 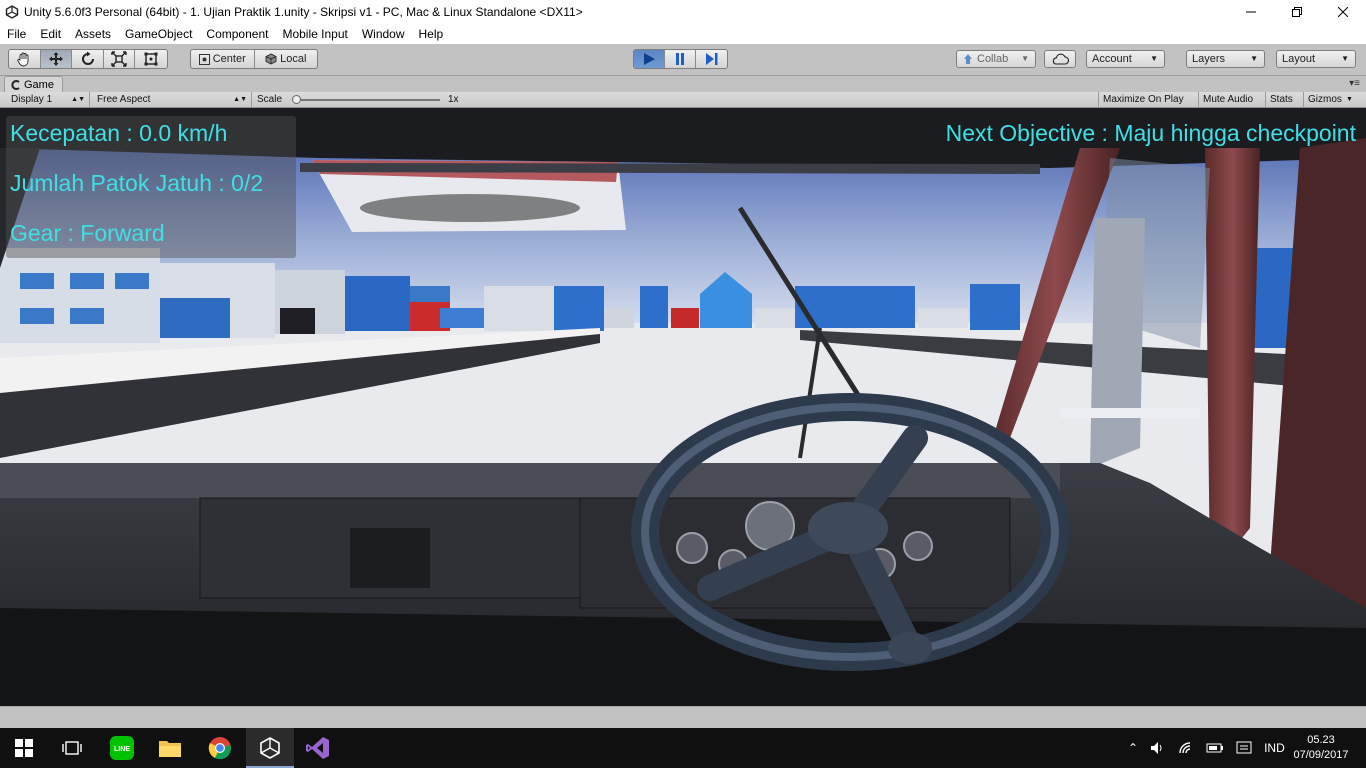 I want to click on show-hidden-icons-icon: ⌃, so click(x=1133, y=748).